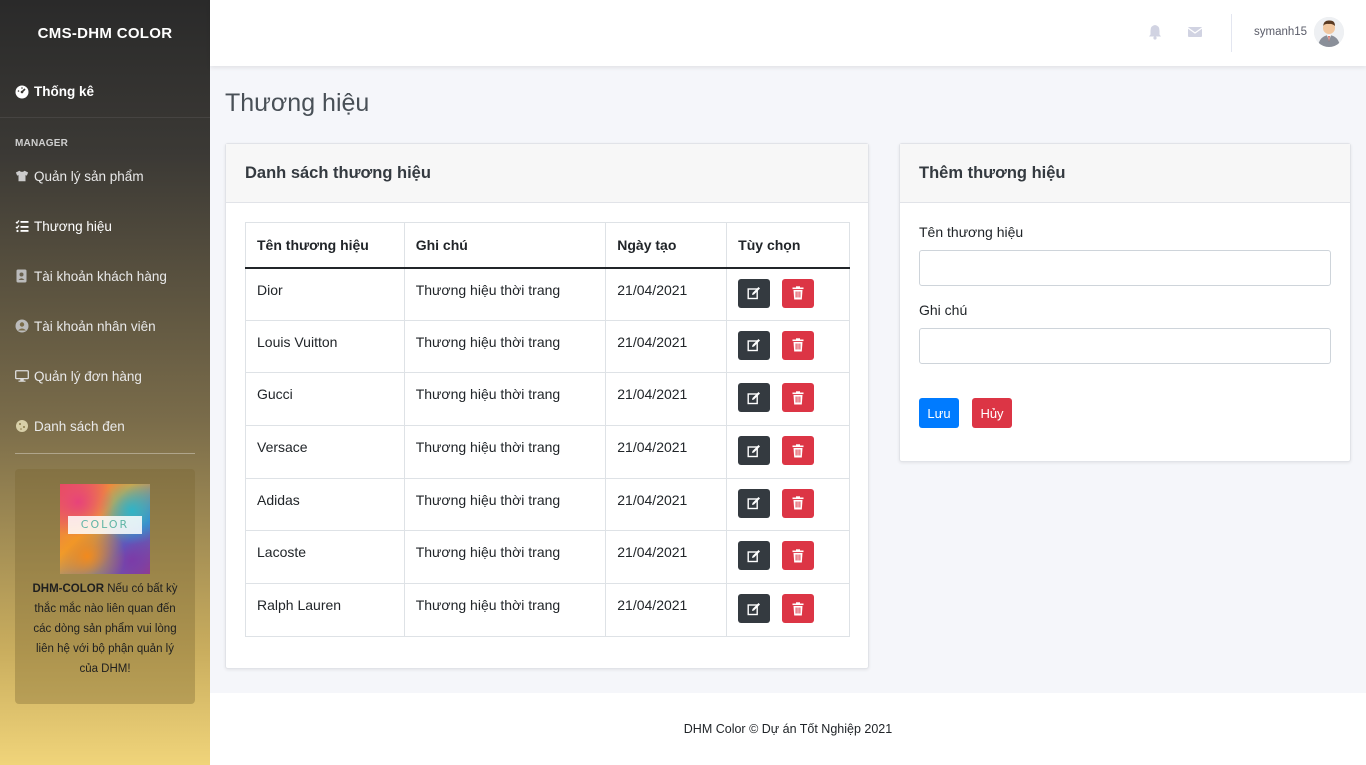  What do you see at coordinates (105, 376) in the screenshot?
I see `sidebar-item-orders: Quản lý đơn hàng` at bounding box center [105, 376].